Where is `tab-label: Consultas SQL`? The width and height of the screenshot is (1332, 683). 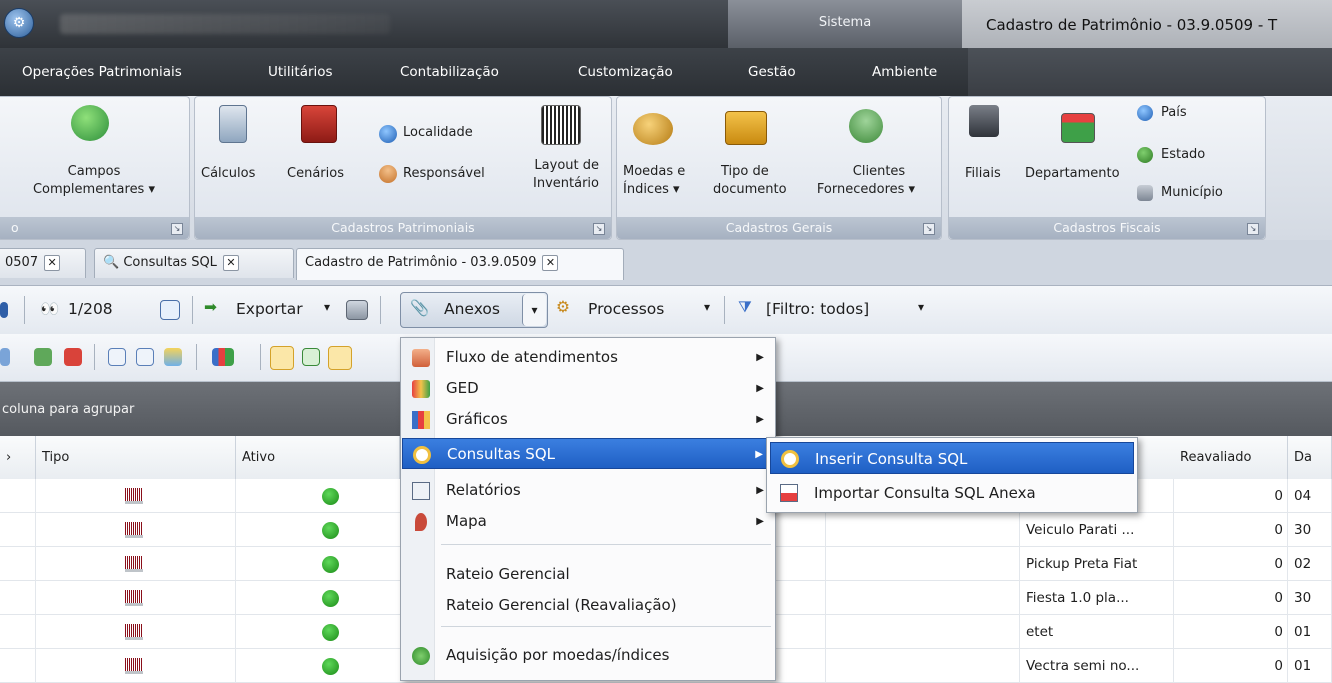 tab-label: Consultas SQL is located at coordinates (170, 262).